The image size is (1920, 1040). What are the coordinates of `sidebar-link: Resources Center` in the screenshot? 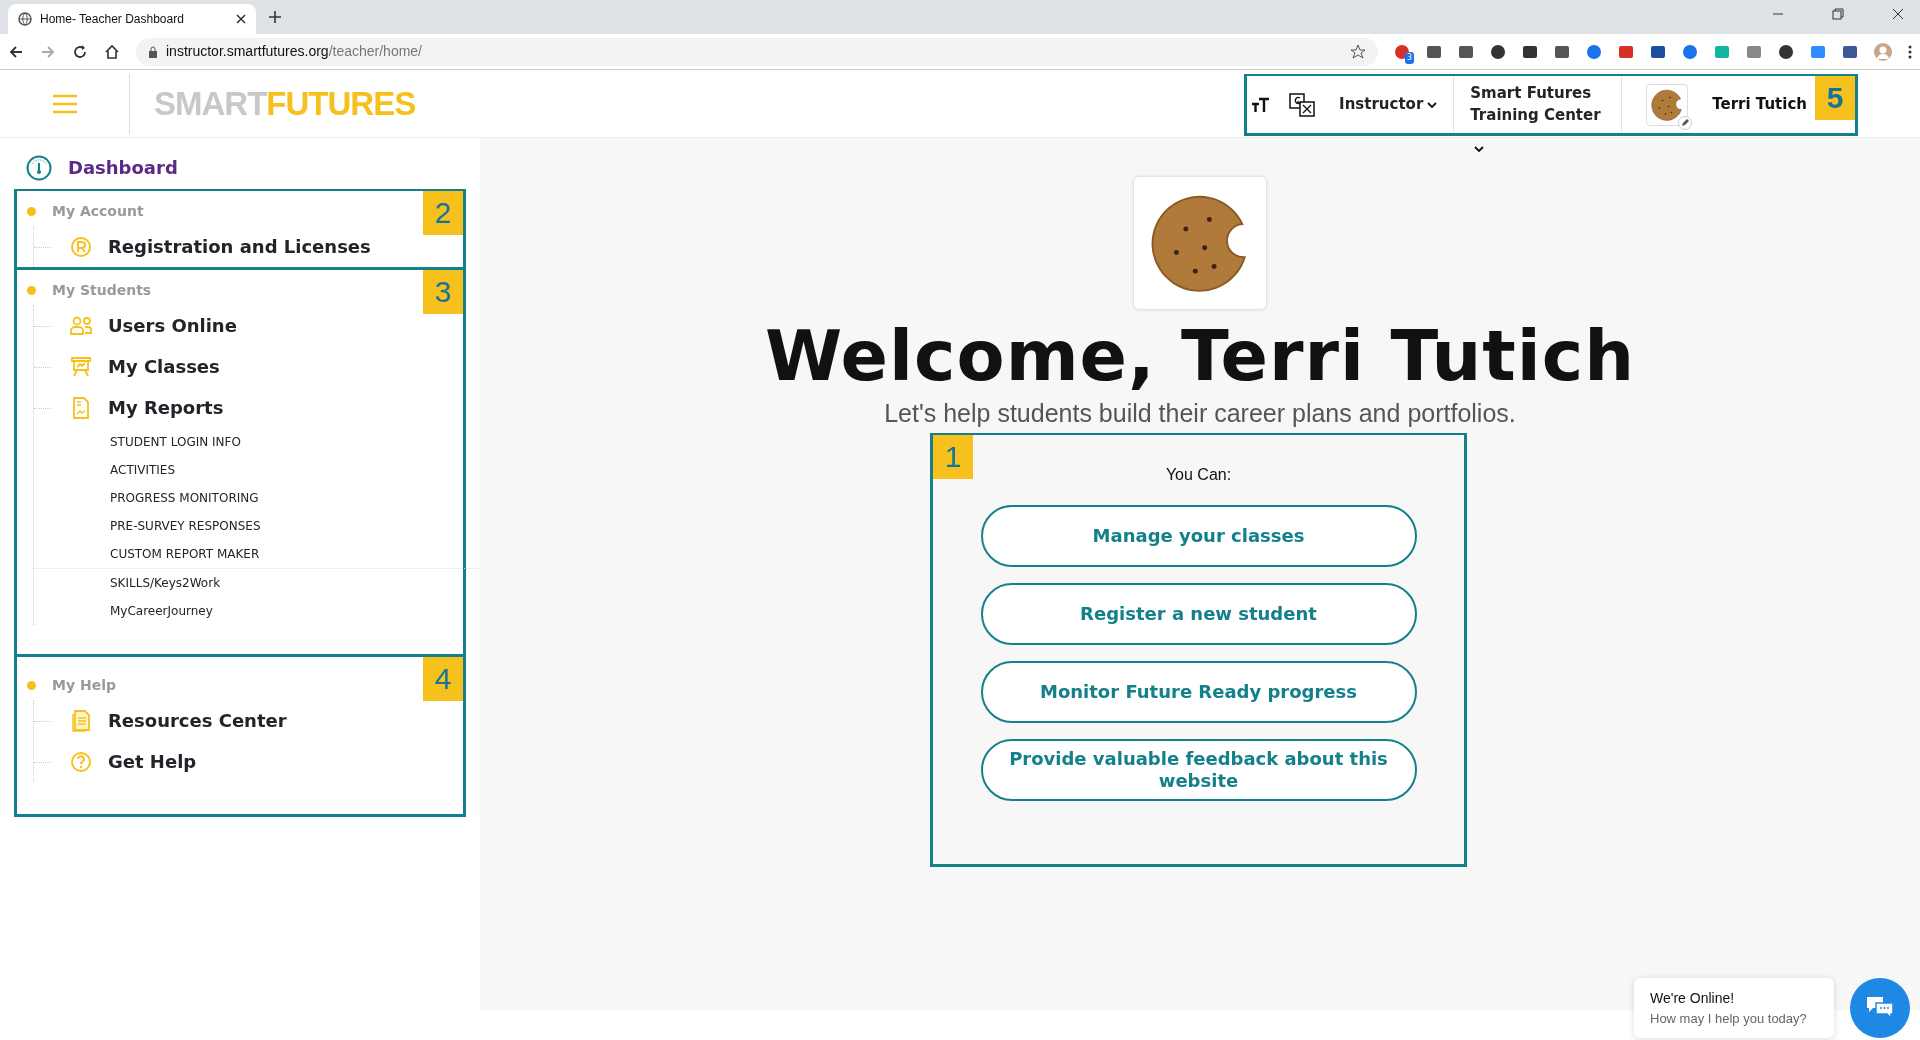 It's located at (197, 720).